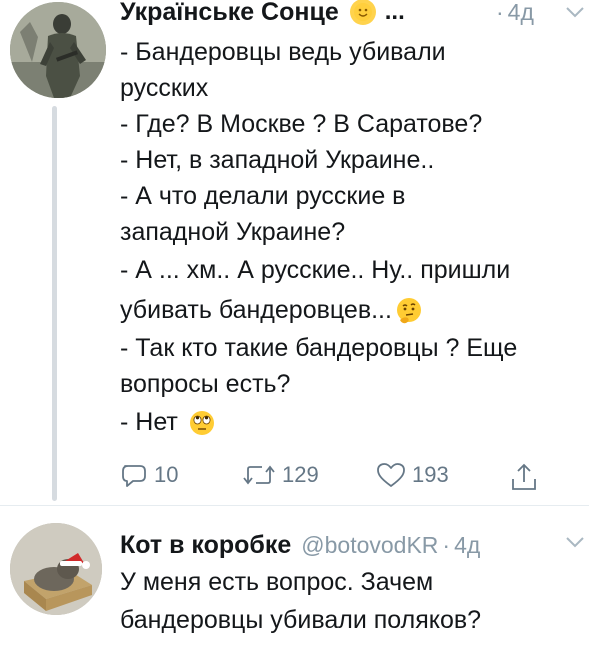 The image size is (589, 648). Describe the element at coordinates (467, 545) in the screenshot. I see `timestamp: 4д` at that location.